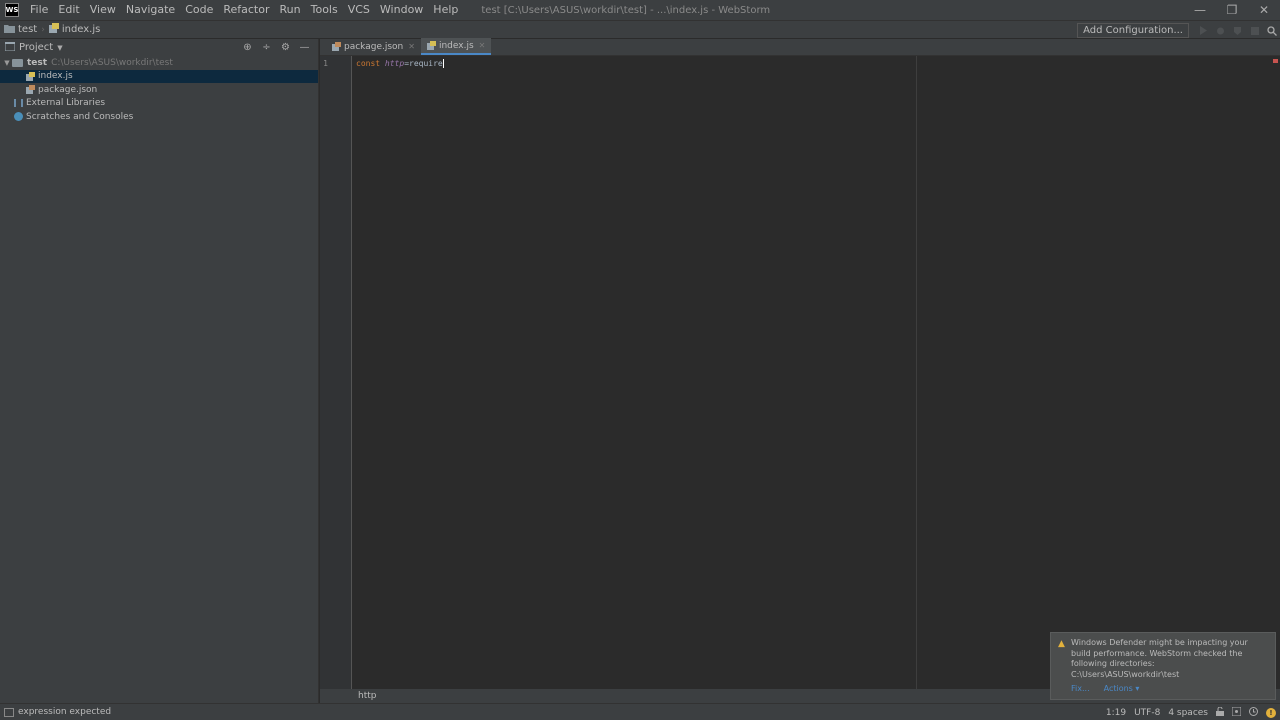  I want to click on menu-edit: Edit, so click(68, 10).